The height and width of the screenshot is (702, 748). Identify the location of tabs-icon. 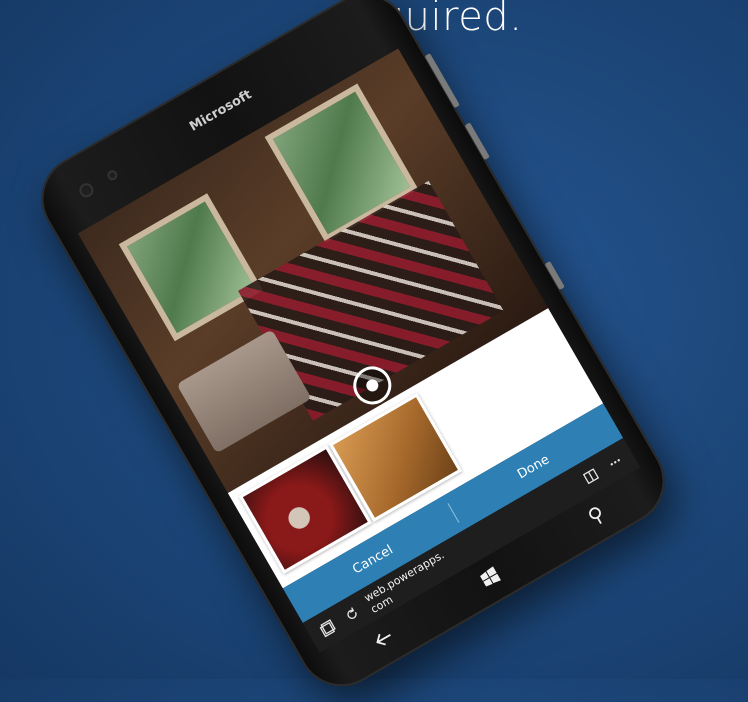
(327, 628).